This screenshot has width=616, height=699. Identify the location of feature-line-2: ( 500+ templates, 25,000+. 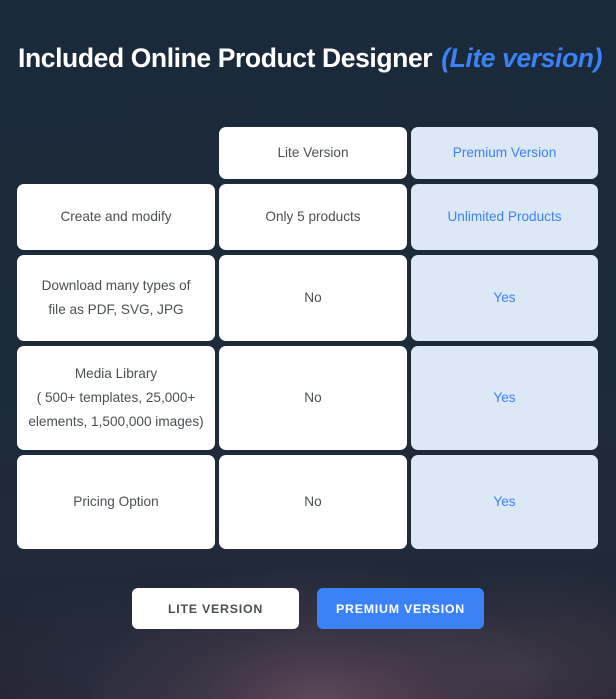
(116, 397).